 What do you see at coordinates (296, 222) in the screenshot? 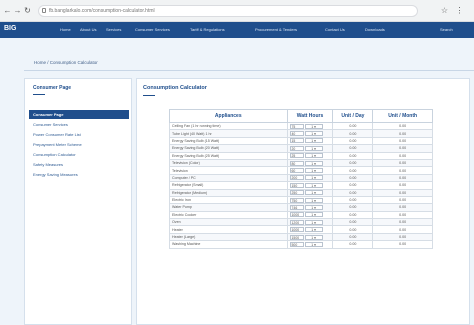
I see `watt-input: 1200` at bounding box center [296, 222].